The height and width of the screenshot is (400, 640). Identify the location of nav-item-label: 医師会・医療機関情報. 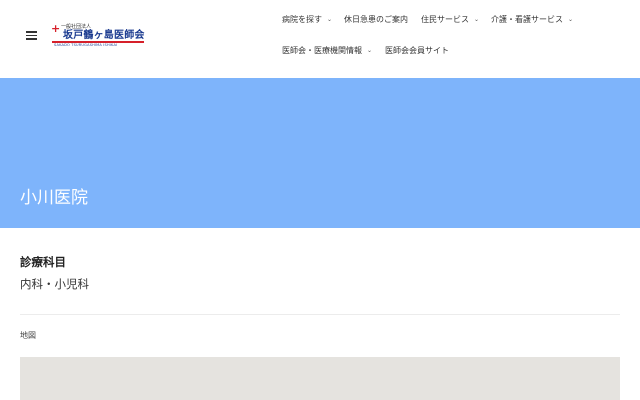
(322, 50).